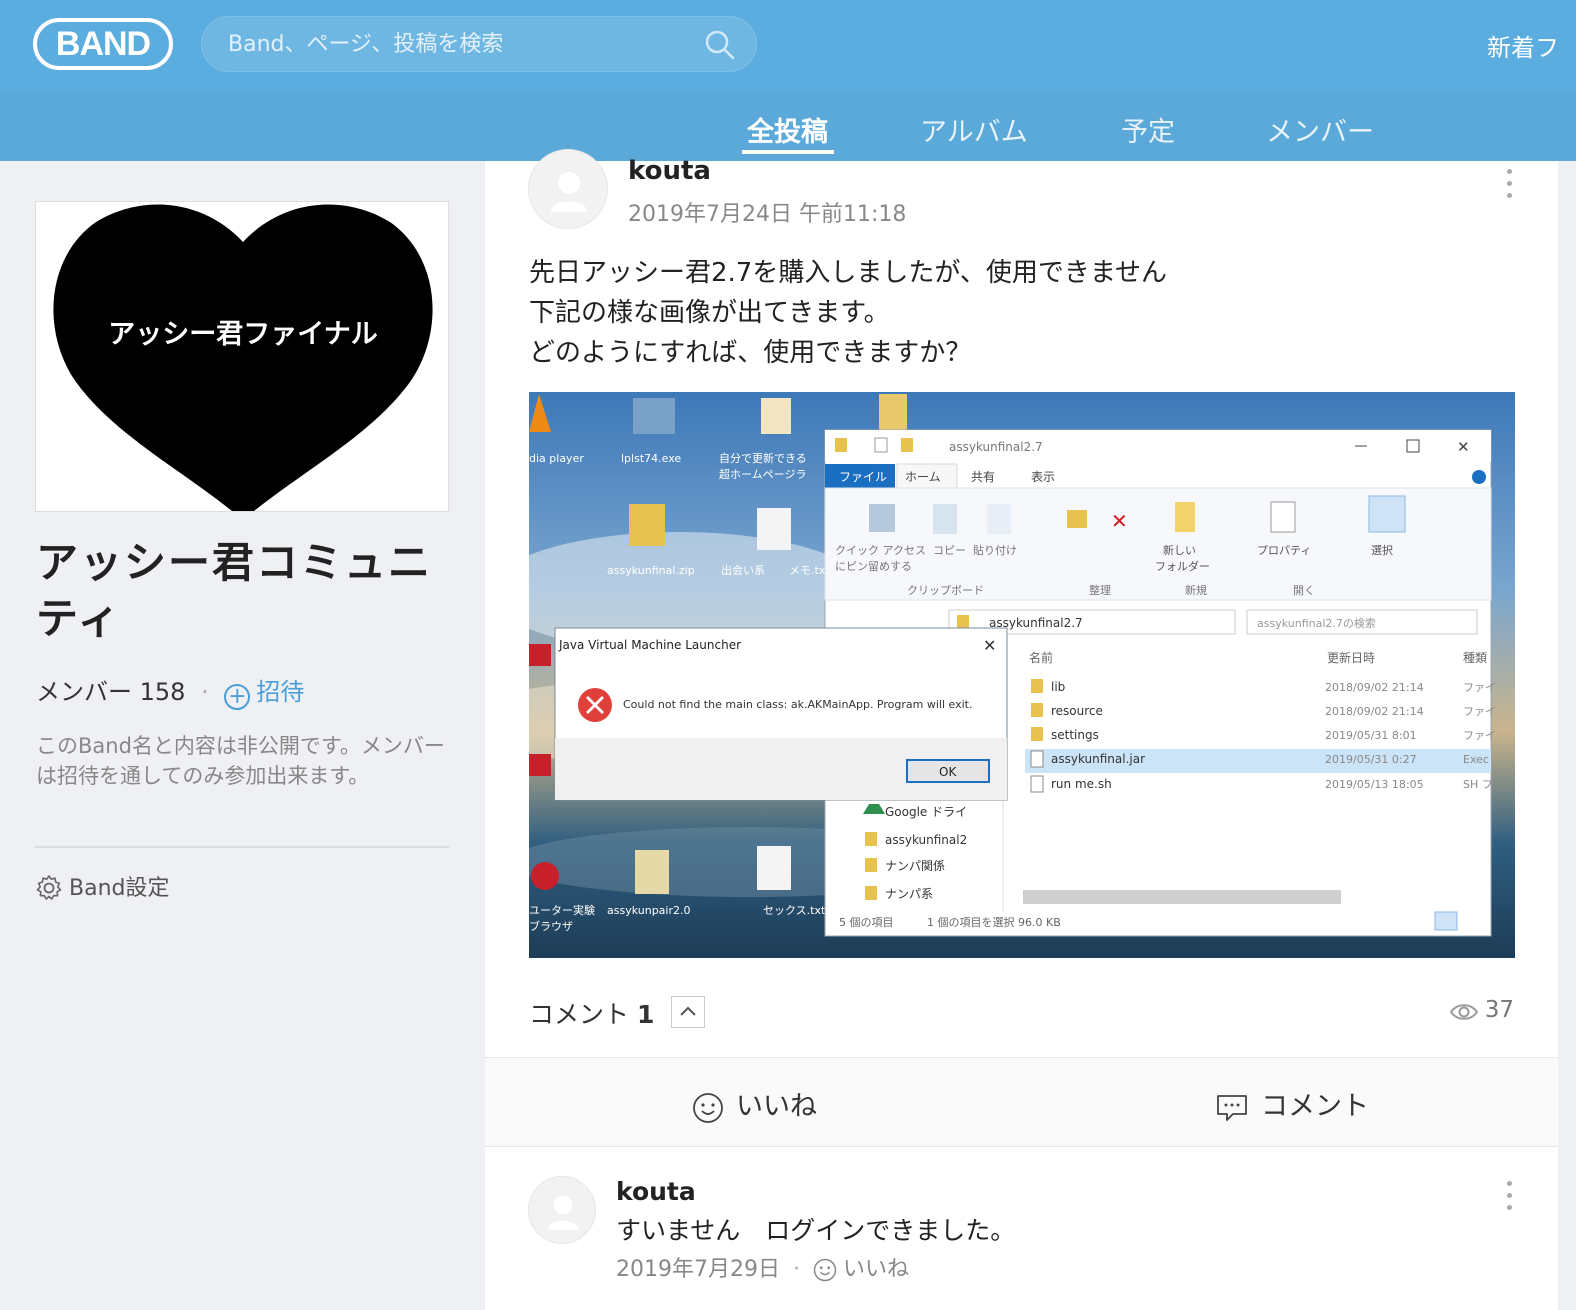 The width and height of the screenshot is (1576, 1310). What do you see at coordinates (119, 888) in the screenshot?
I see `settings-label: Band設定` at bounding box center [119, 888].